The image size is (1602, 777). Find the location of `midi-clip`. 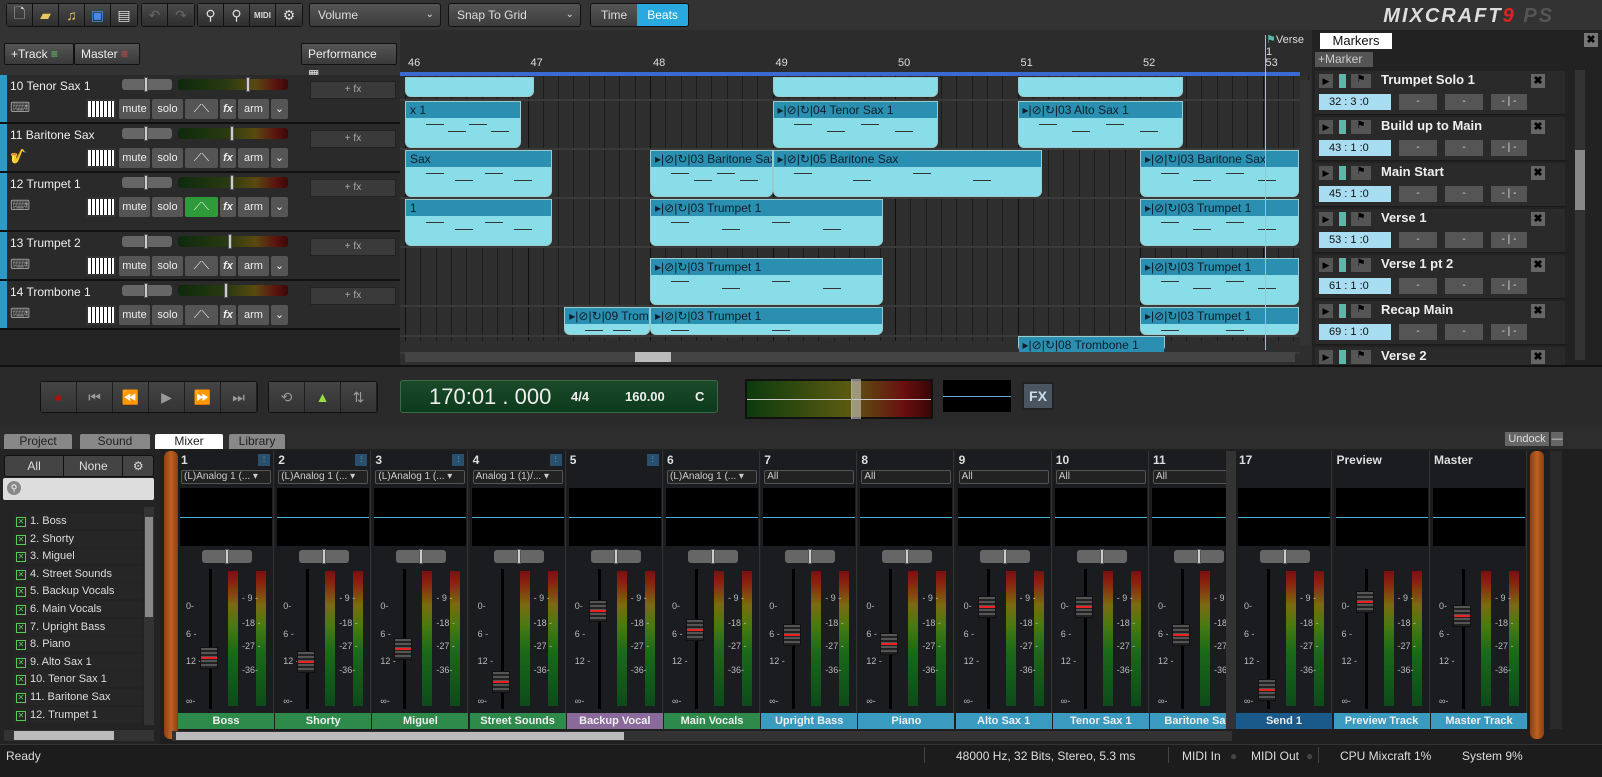

midi-clip is located at coordinates (855, 87).